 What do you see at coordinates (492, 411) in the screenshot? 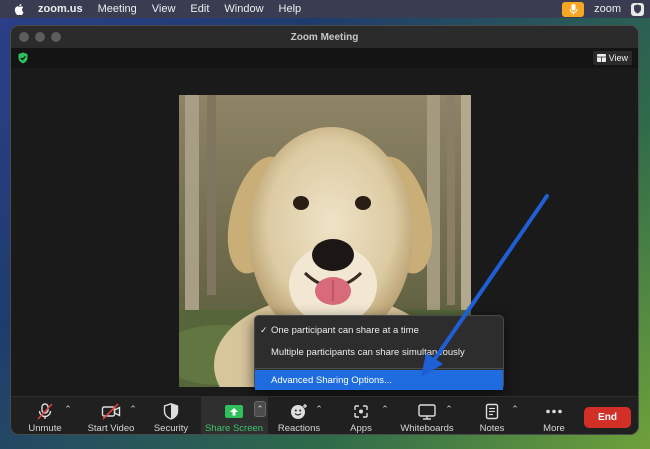
I see `notes-icon` at bounding box center [492, 411].